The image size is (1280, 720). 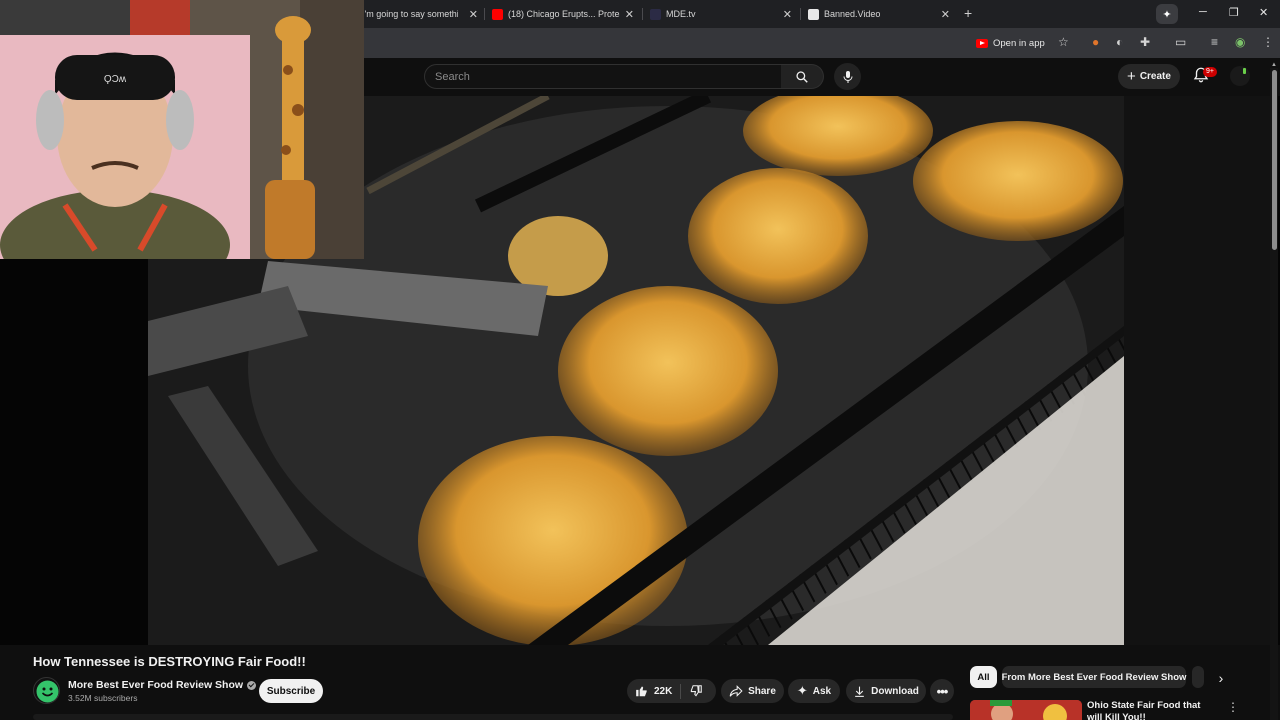 What do you see at coordinates (1094, 677) in the screenshot?
I see `chip-from-channel: From More Best Ever Food Review Show` at bounding box center [1094, 677].